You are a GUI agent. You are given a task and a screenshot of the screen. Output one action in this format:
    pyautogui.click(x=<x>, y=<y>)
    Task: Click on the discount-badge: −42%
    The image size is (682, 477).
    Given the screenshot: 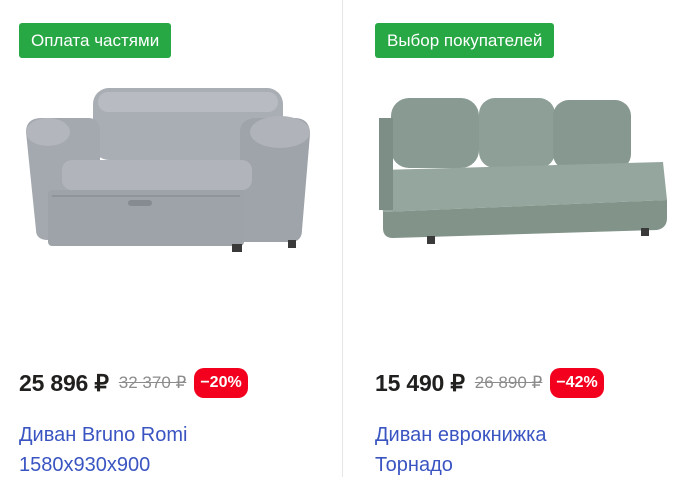 What is the action you would take?
    pyautogui.click(x=577, y=383)
    